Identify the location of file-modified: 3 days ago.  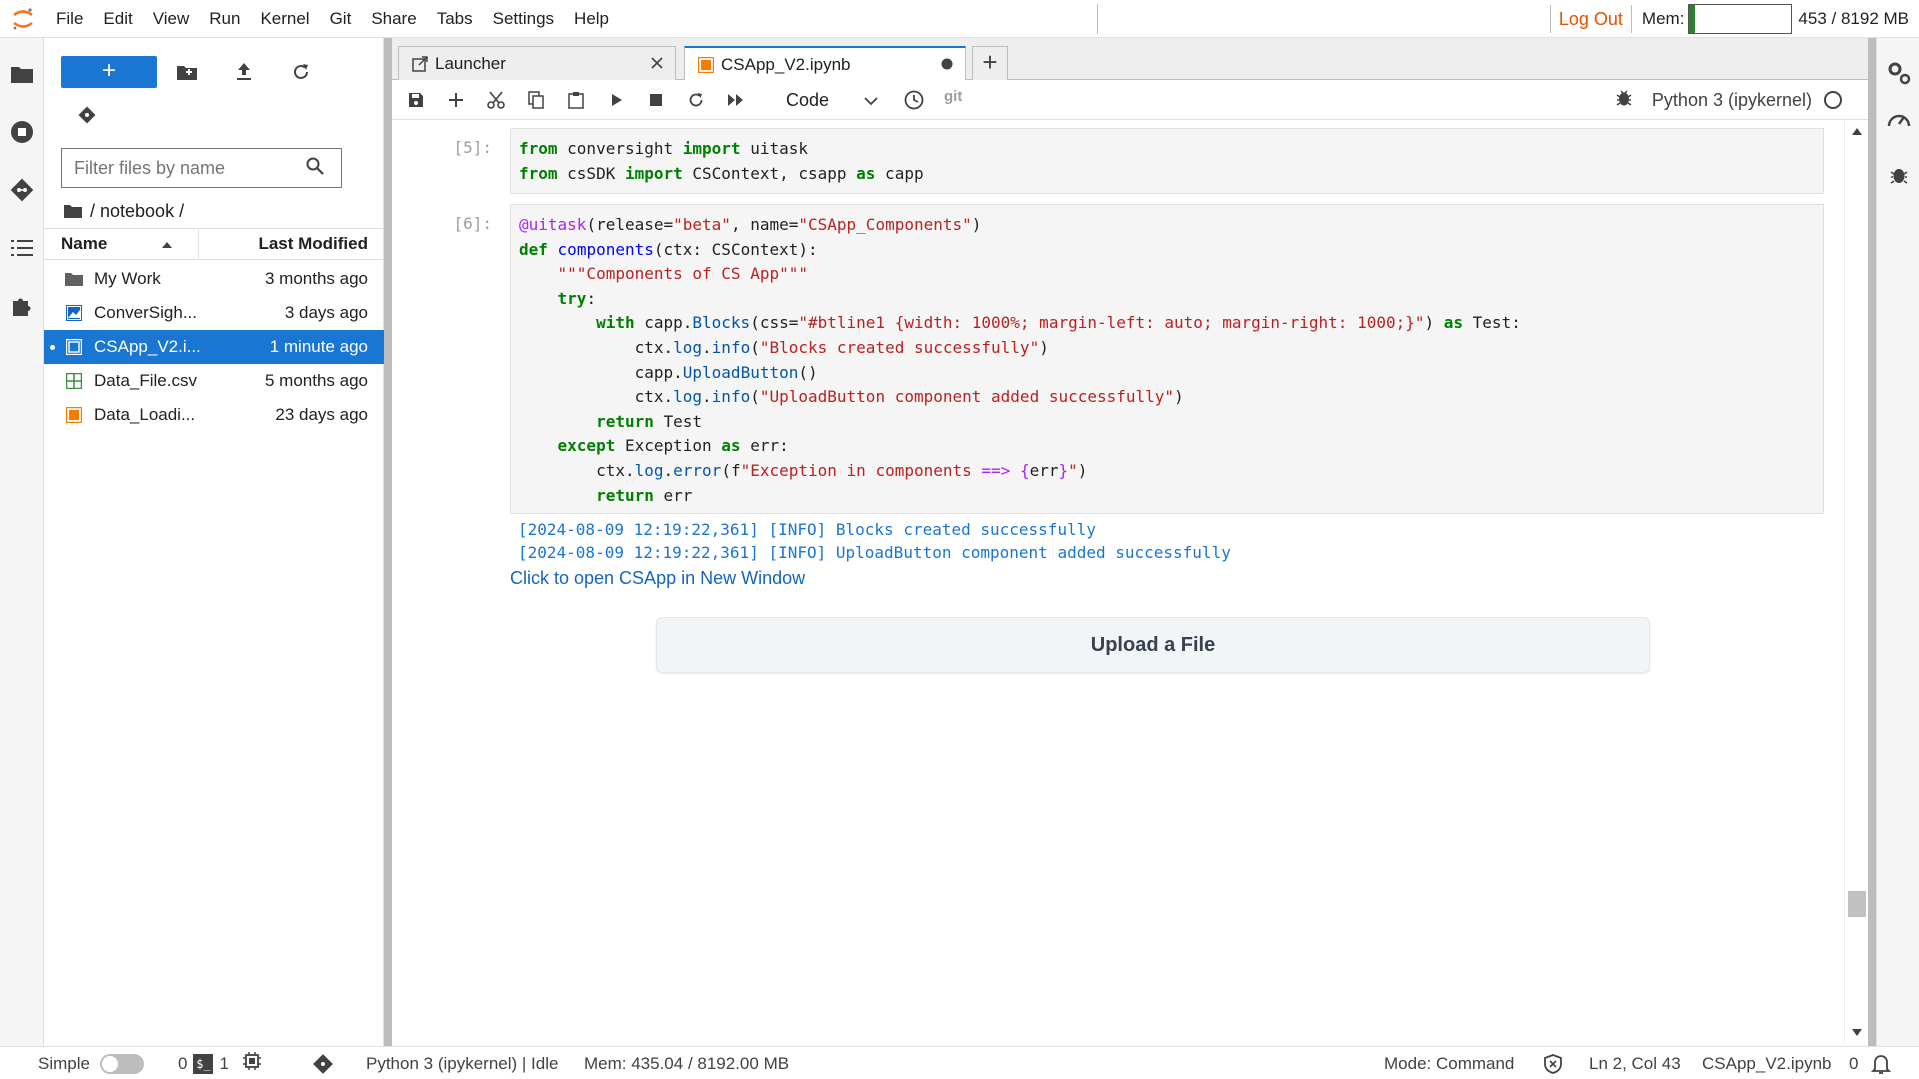
(326, 312).